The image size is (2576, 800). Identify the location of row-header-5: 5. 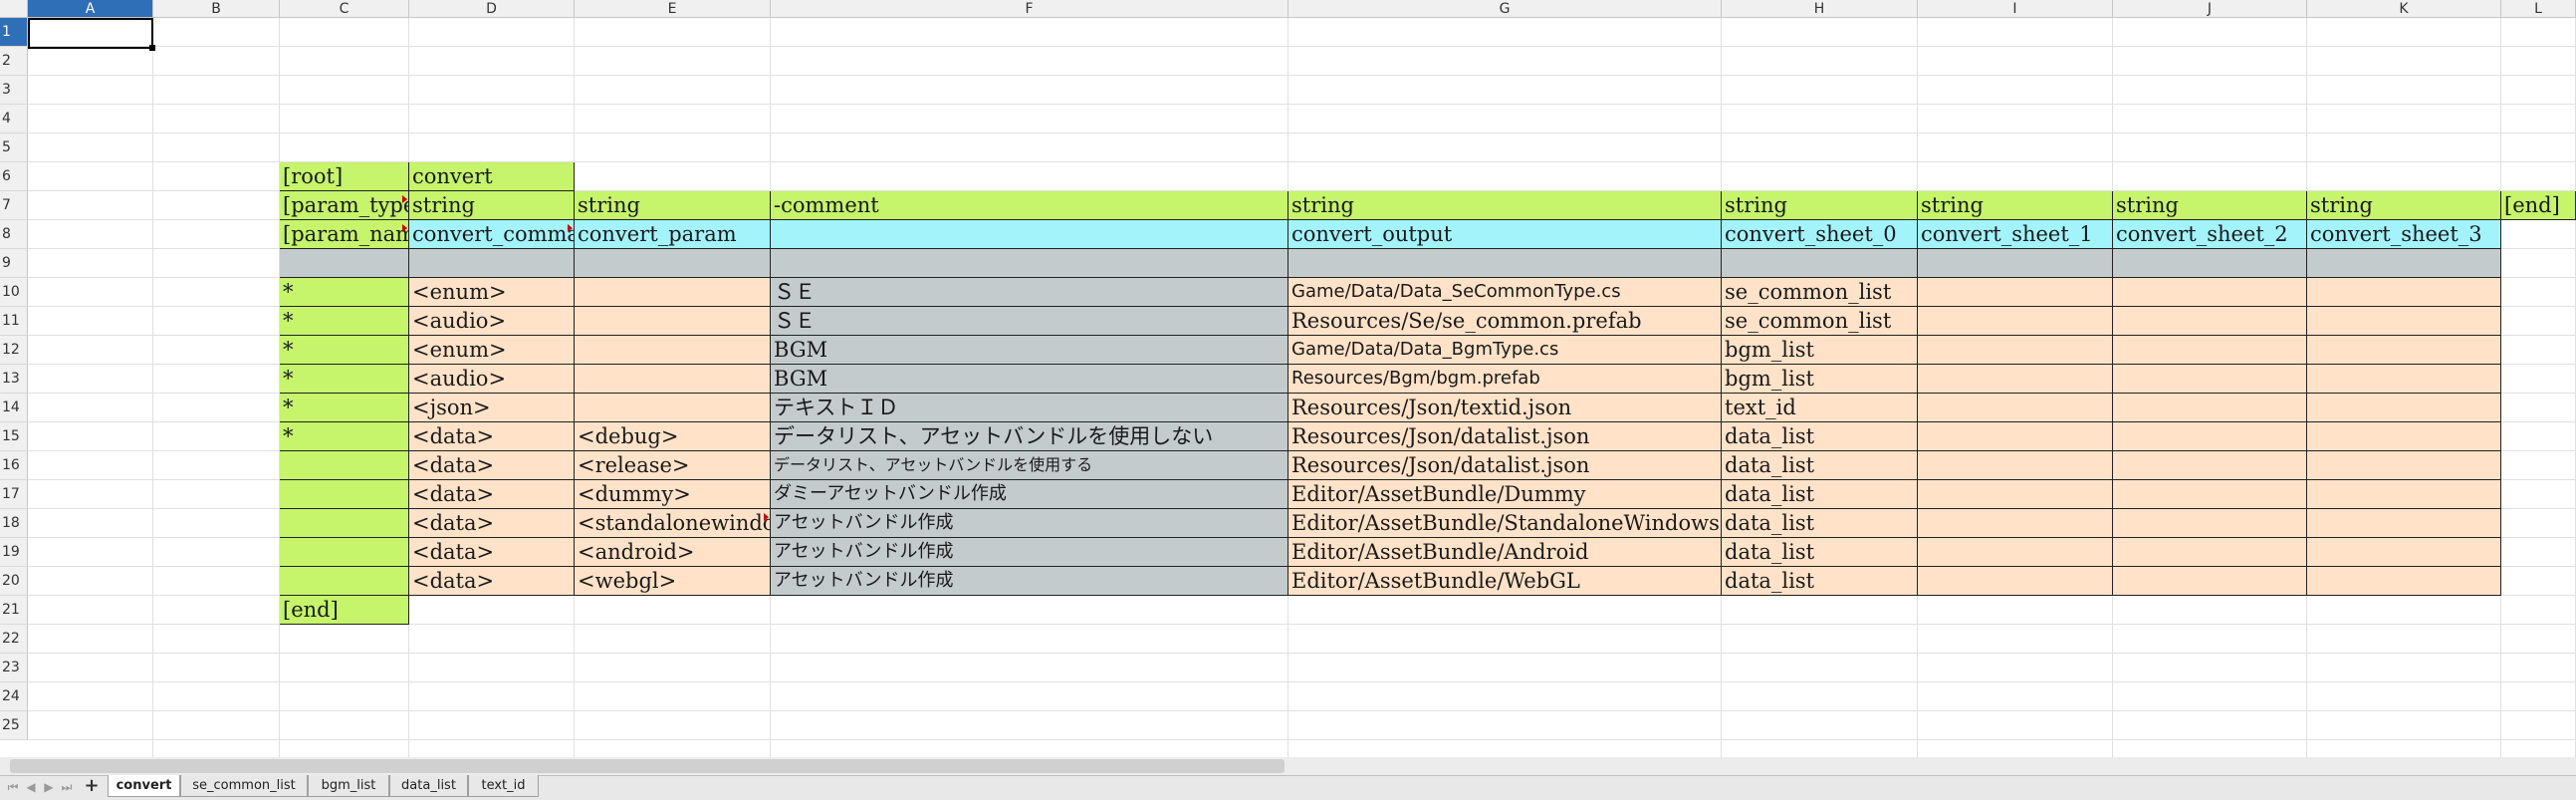
(14, 147).